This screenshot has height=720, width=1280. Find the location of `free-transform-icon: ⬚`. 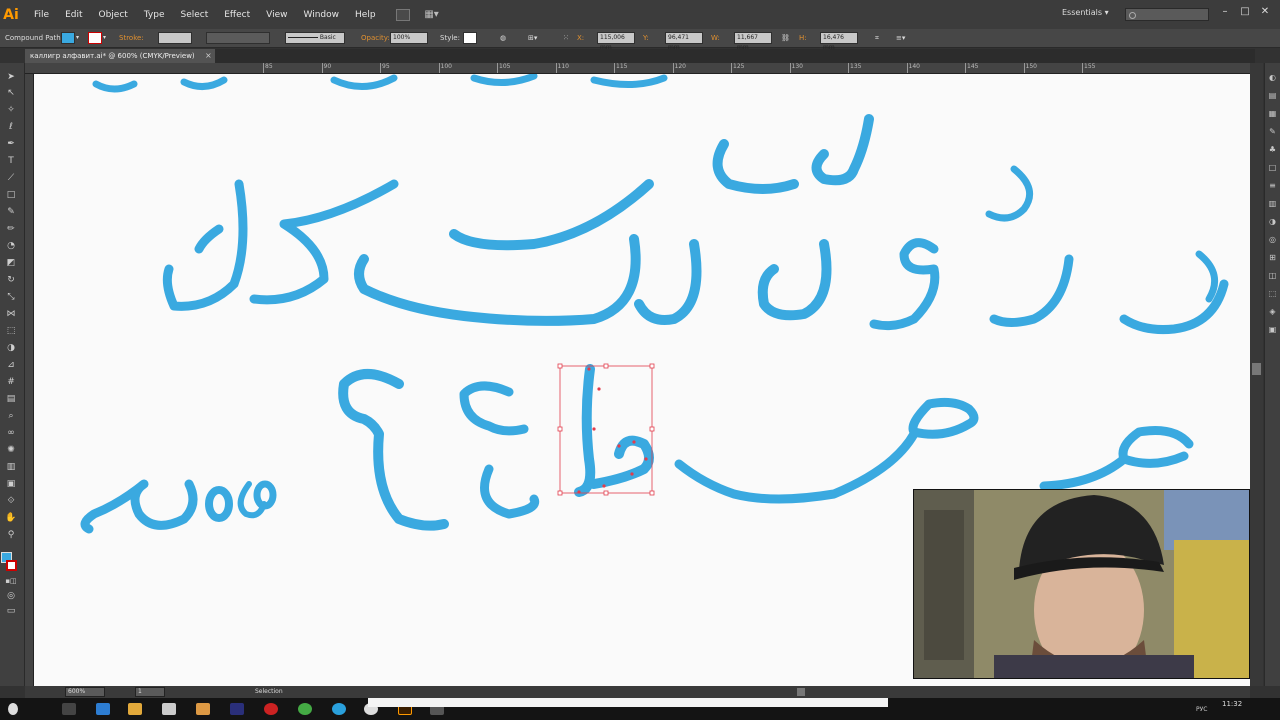

free-transform-icon: ⬚ is located at coordinates (11, 331).